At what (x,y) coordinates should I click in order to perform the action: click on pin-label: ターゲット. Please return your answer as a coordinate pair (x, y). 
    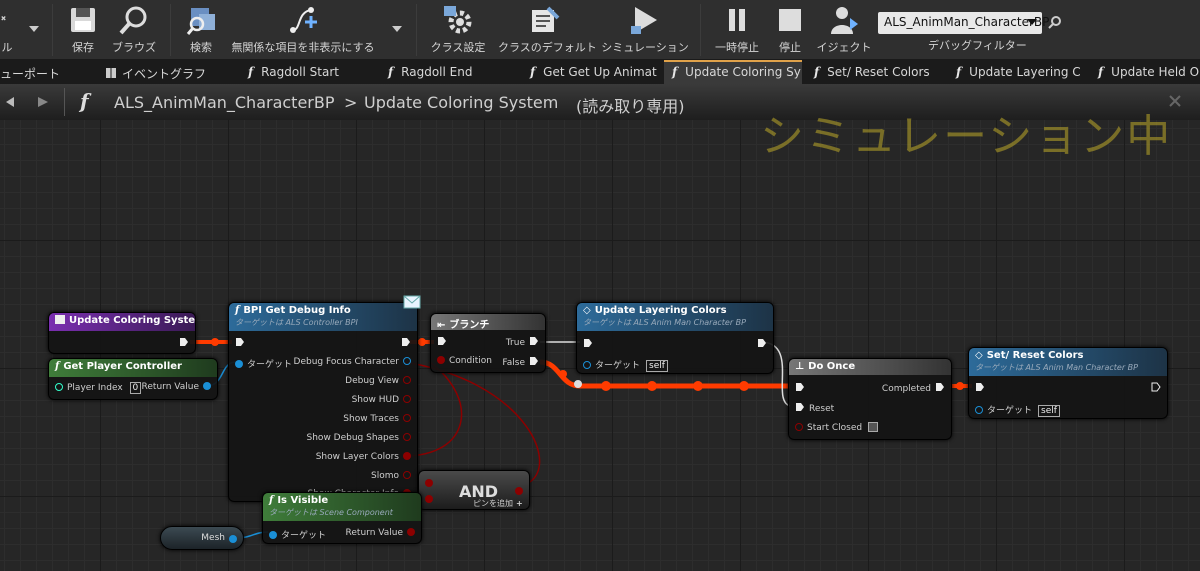
    Looking at the image, I should click on (270, 365).